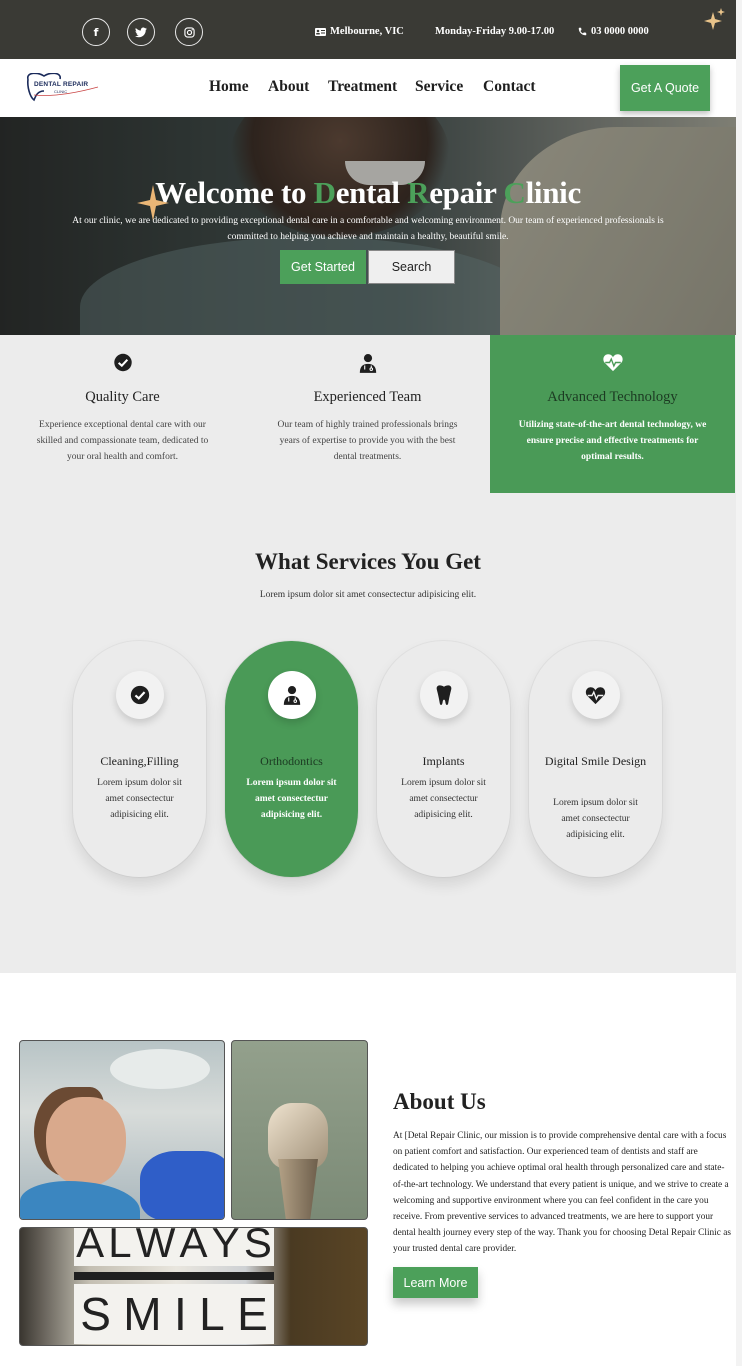 The image size is (742, 1366). I want to click on service-title: Orthodontics, so click(291, 761).